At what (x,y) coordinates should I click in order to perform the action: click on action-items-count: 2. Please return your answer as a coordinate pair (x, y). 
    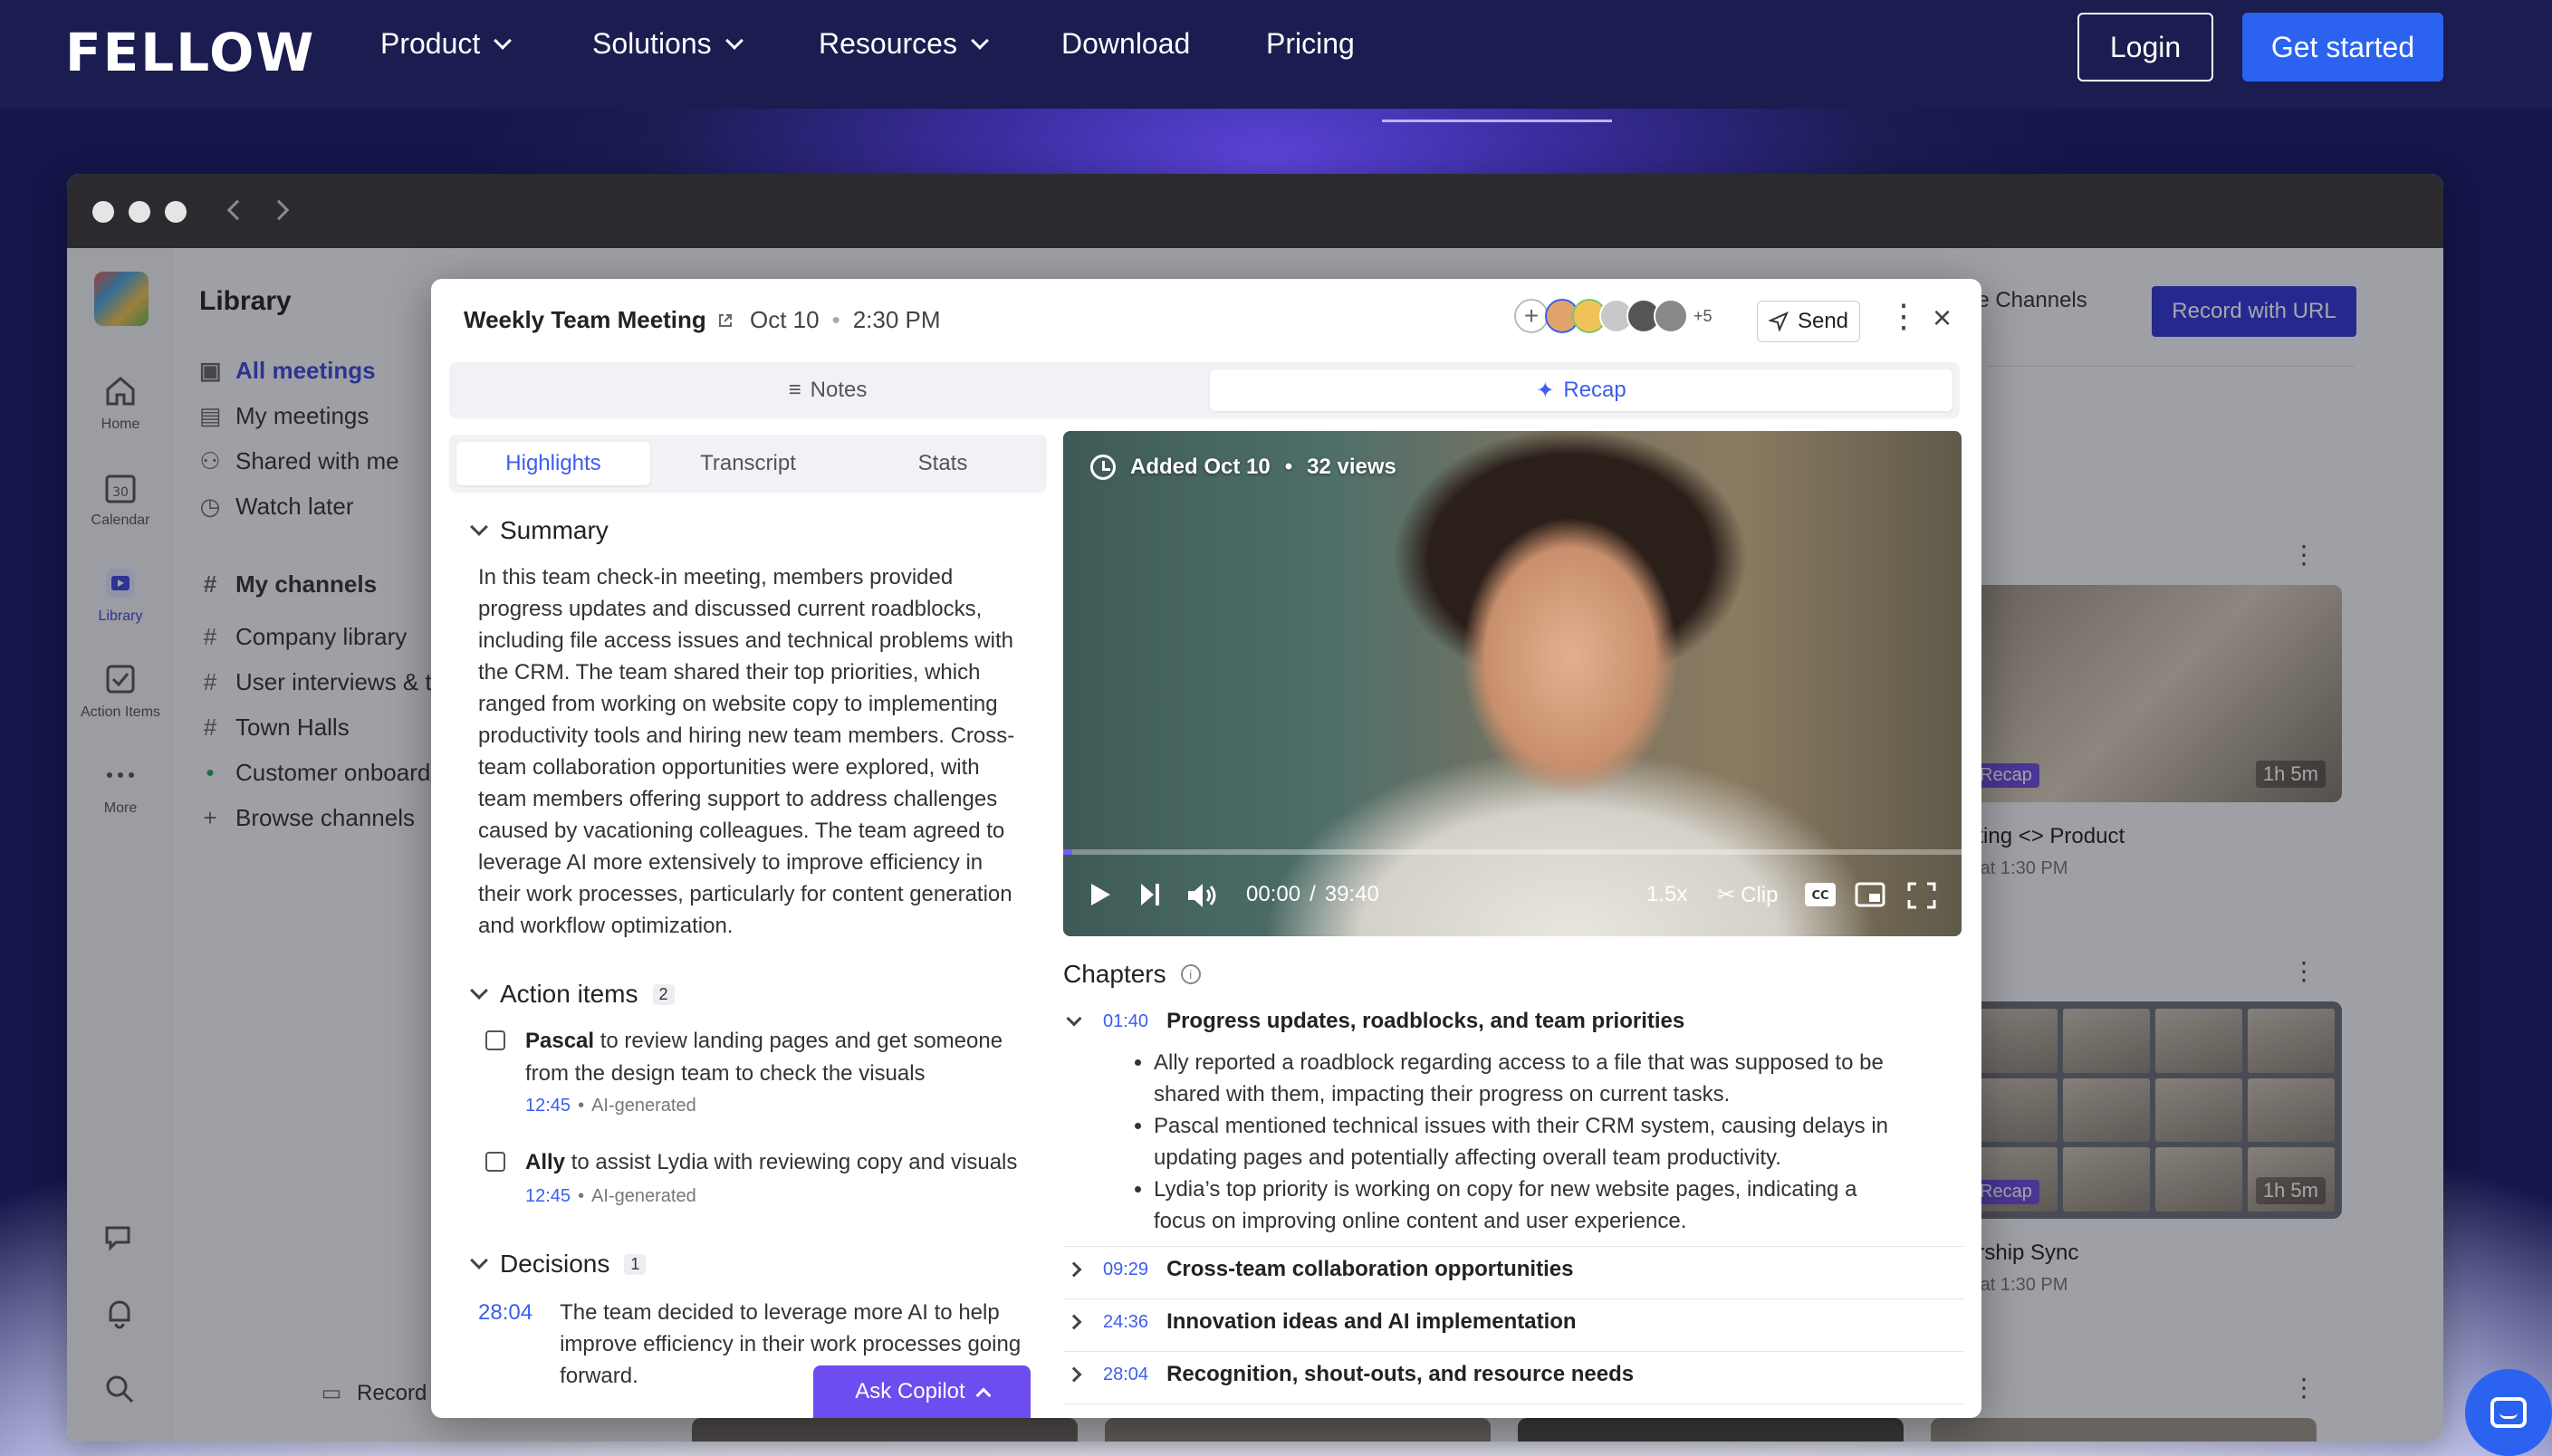
    Looking at the image, I should click on (663, 994).